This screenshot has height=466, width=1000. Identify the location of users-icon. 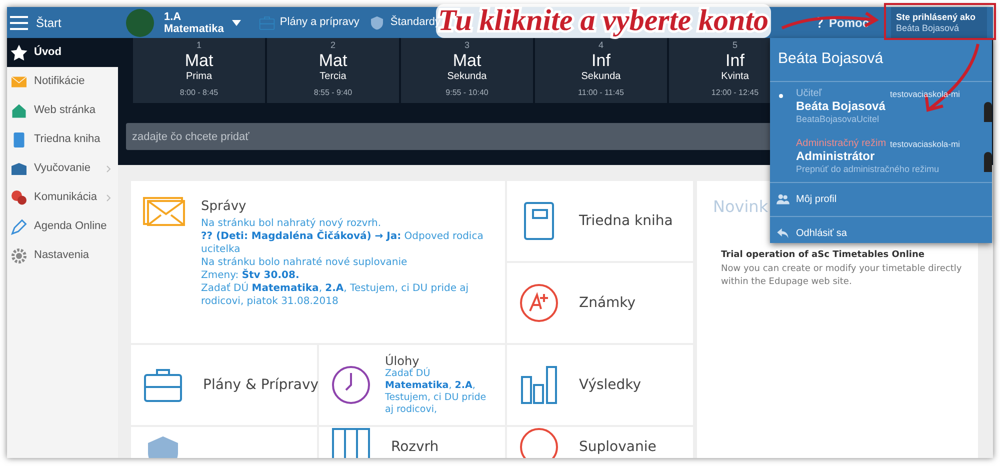
(783, 199).